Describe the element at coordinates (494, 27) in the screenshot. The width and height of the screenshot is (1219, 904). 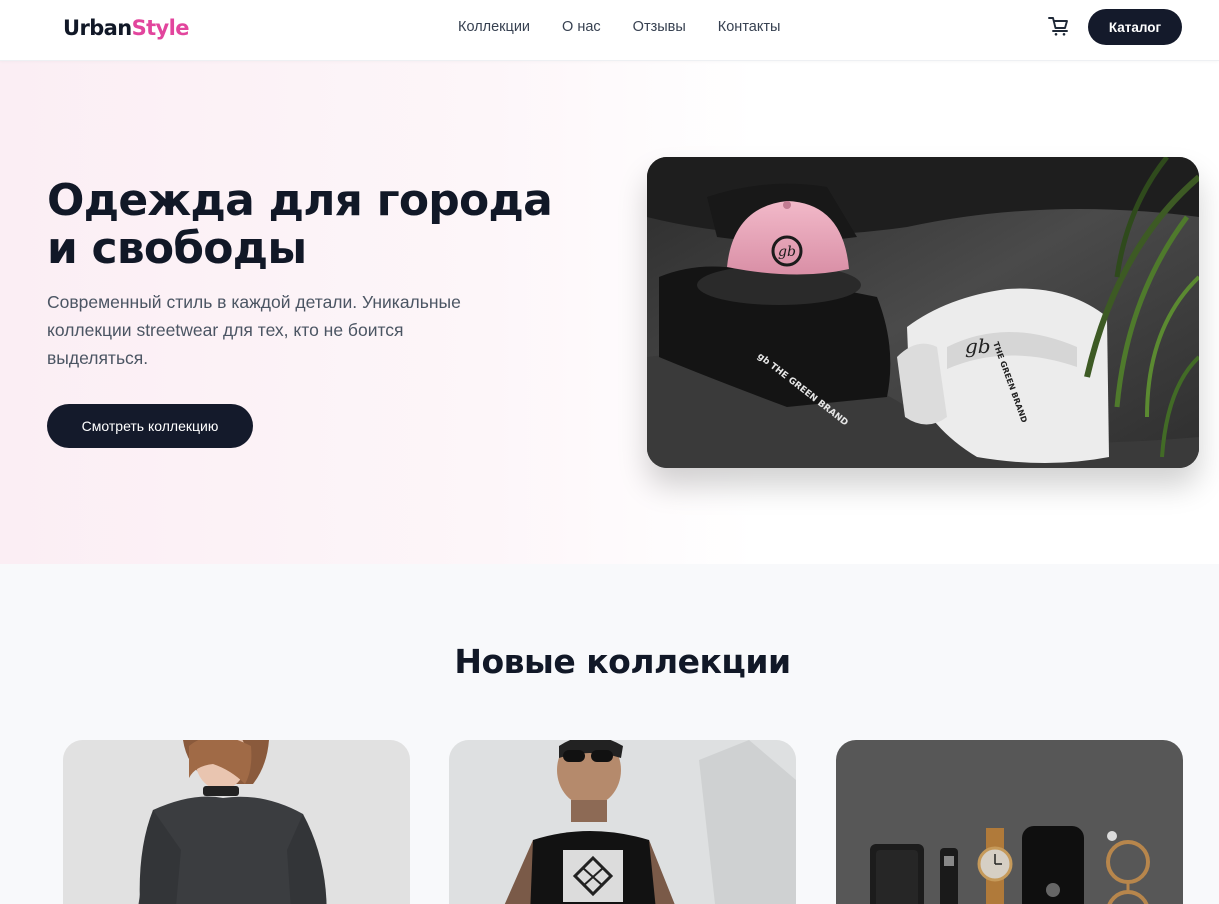
I see `nav-link-collections: Коллекции` at that location.